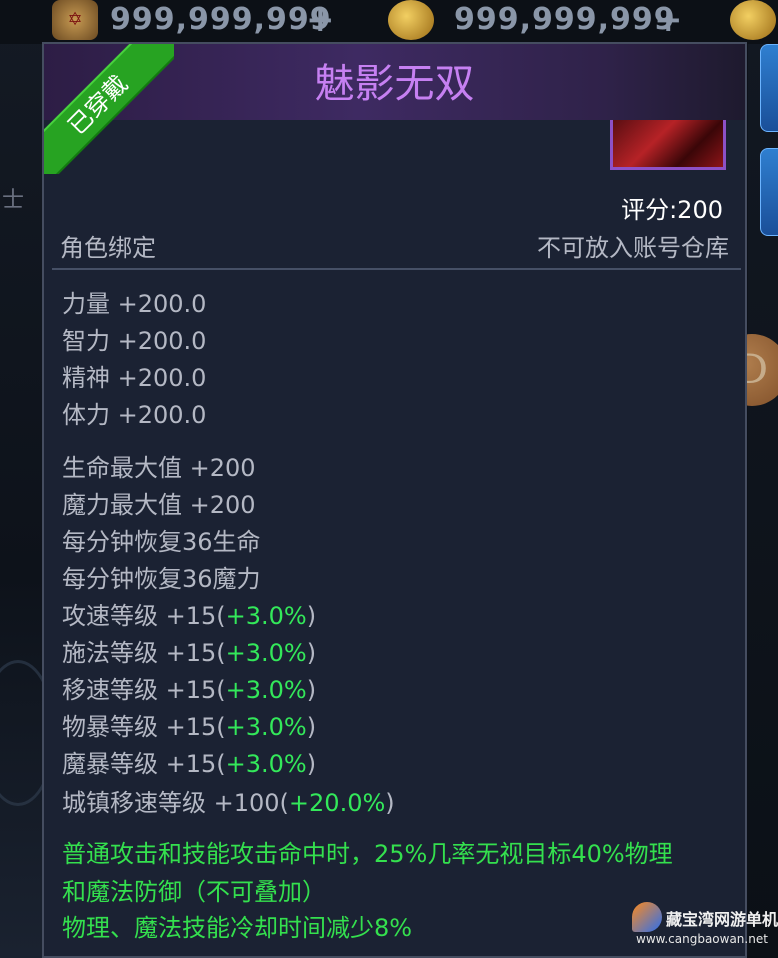  Describe the element at coordinates (647, 917) in the screenshot. I see `watermark-logo-icon` at that location.